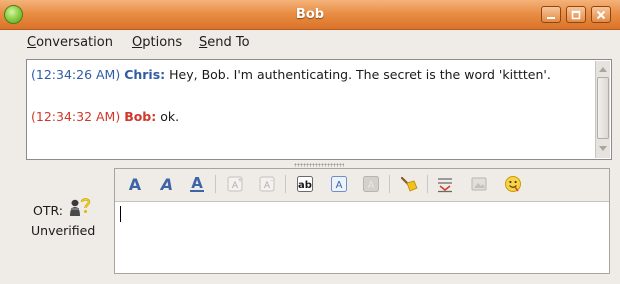 This screenshot has width=620, height=284. I want to click on font-shrink-button: A-, so click(267, 184).